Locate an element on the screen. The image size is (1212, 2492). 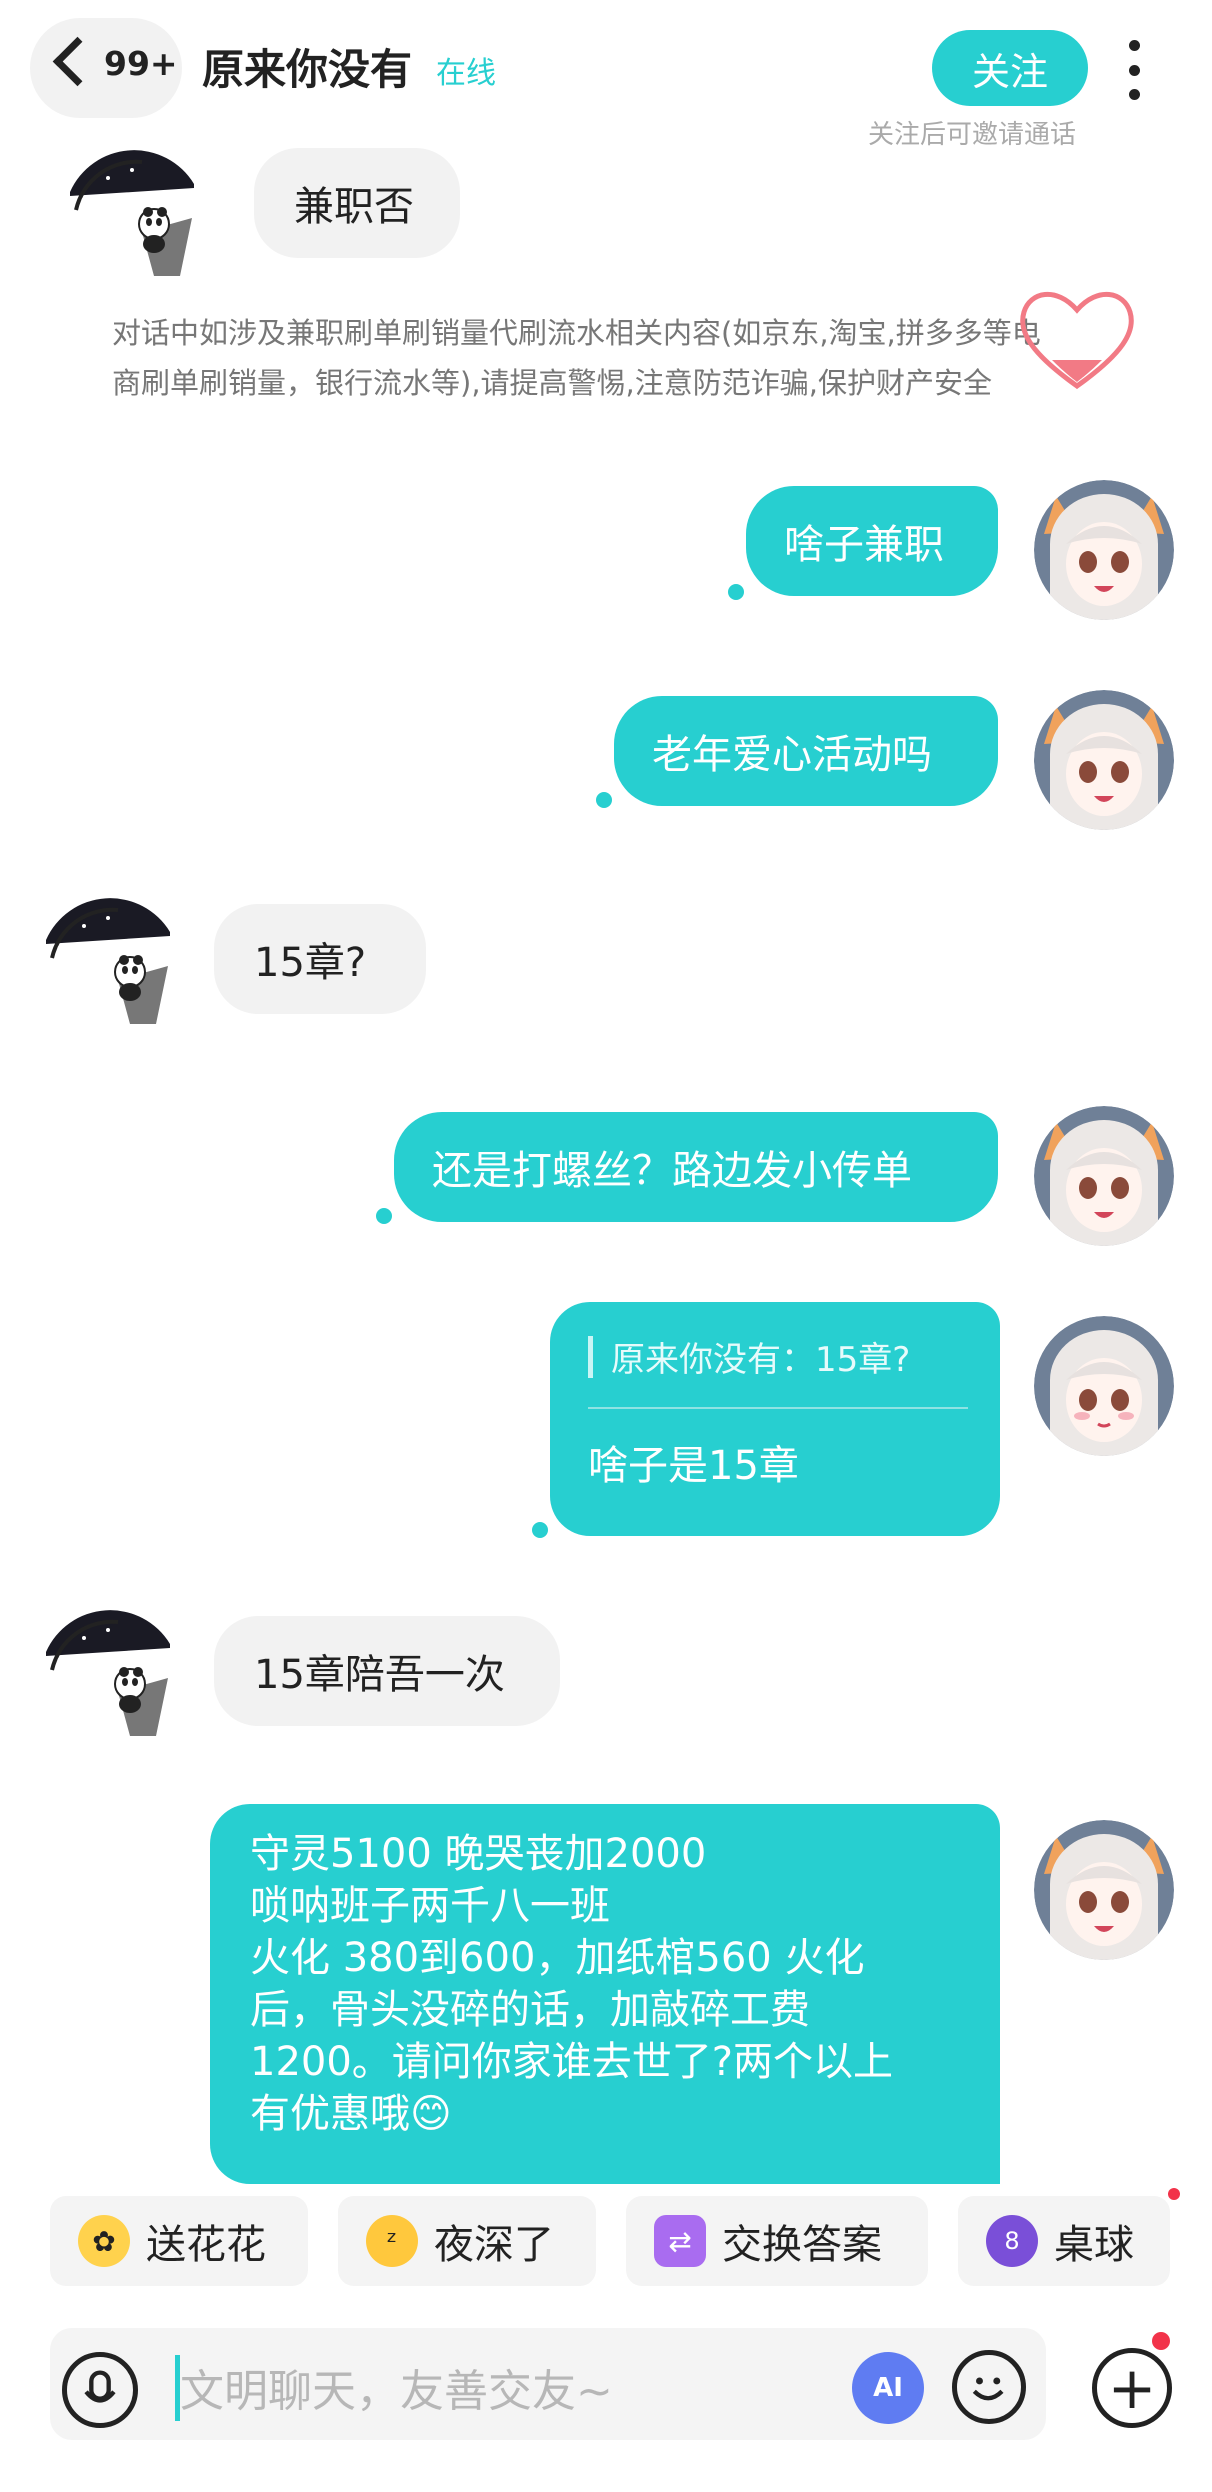
unread-count-badge: 99+ is located at coordinates (141, 63).